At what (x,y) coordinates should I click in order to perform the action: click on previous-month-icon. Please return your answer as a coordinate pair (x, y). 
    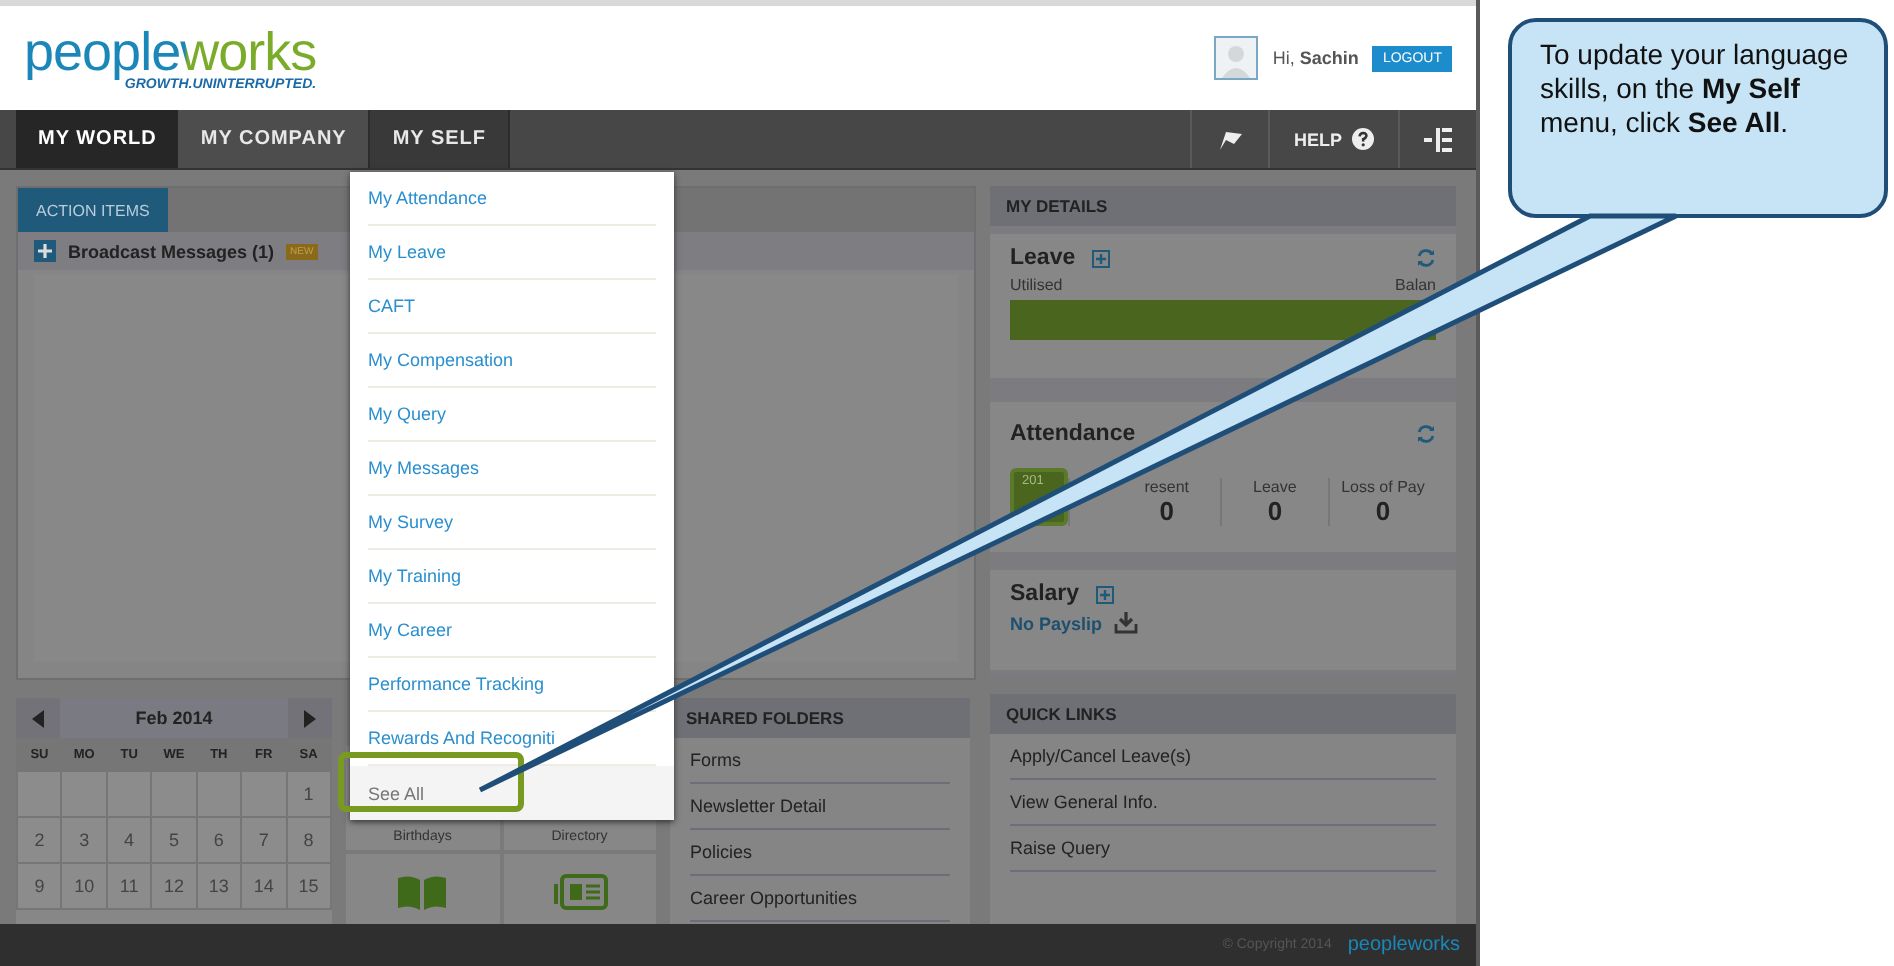
    Looking at the image, I should click on (38, 718).